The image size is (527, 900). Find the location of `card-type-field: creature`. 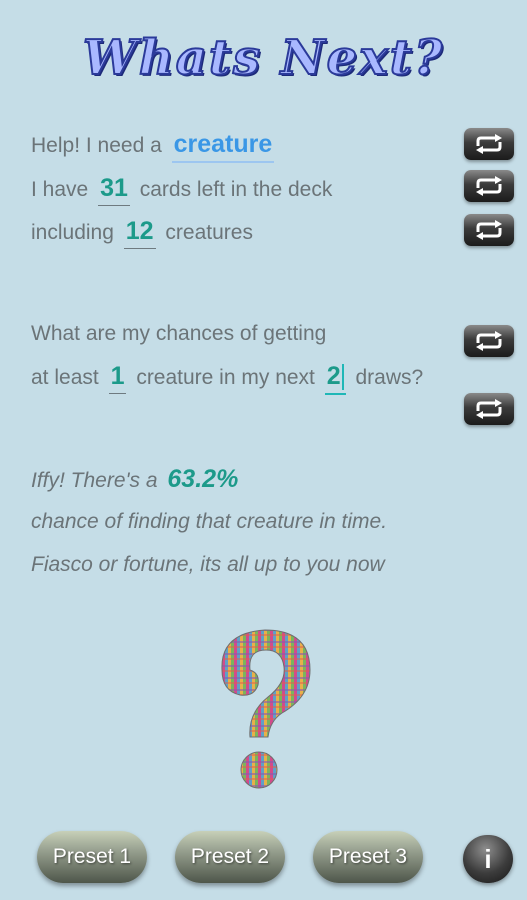

card-type-field: creature is located at coordinates (223, 146).